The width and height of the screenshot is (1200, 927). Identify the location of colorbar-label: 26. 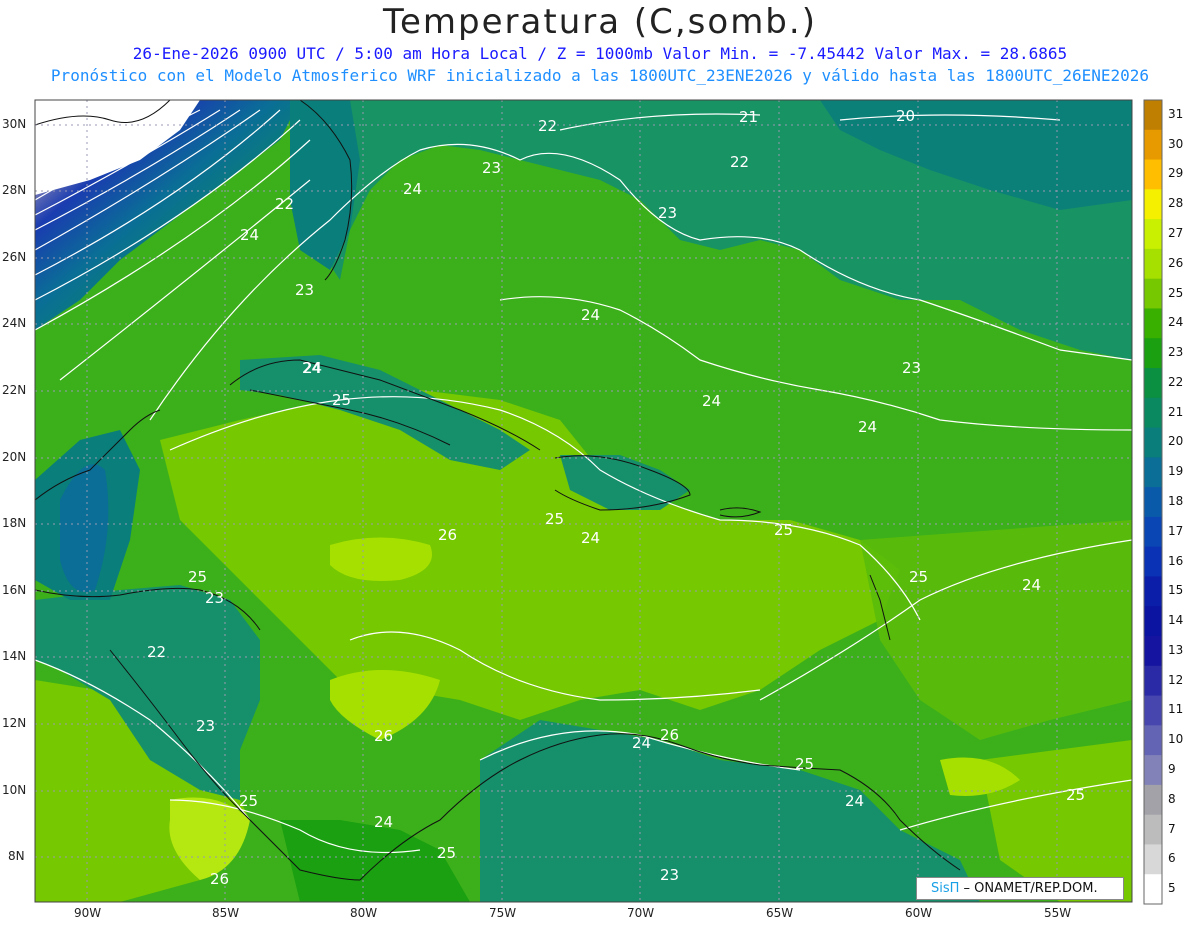
(1176, 262).